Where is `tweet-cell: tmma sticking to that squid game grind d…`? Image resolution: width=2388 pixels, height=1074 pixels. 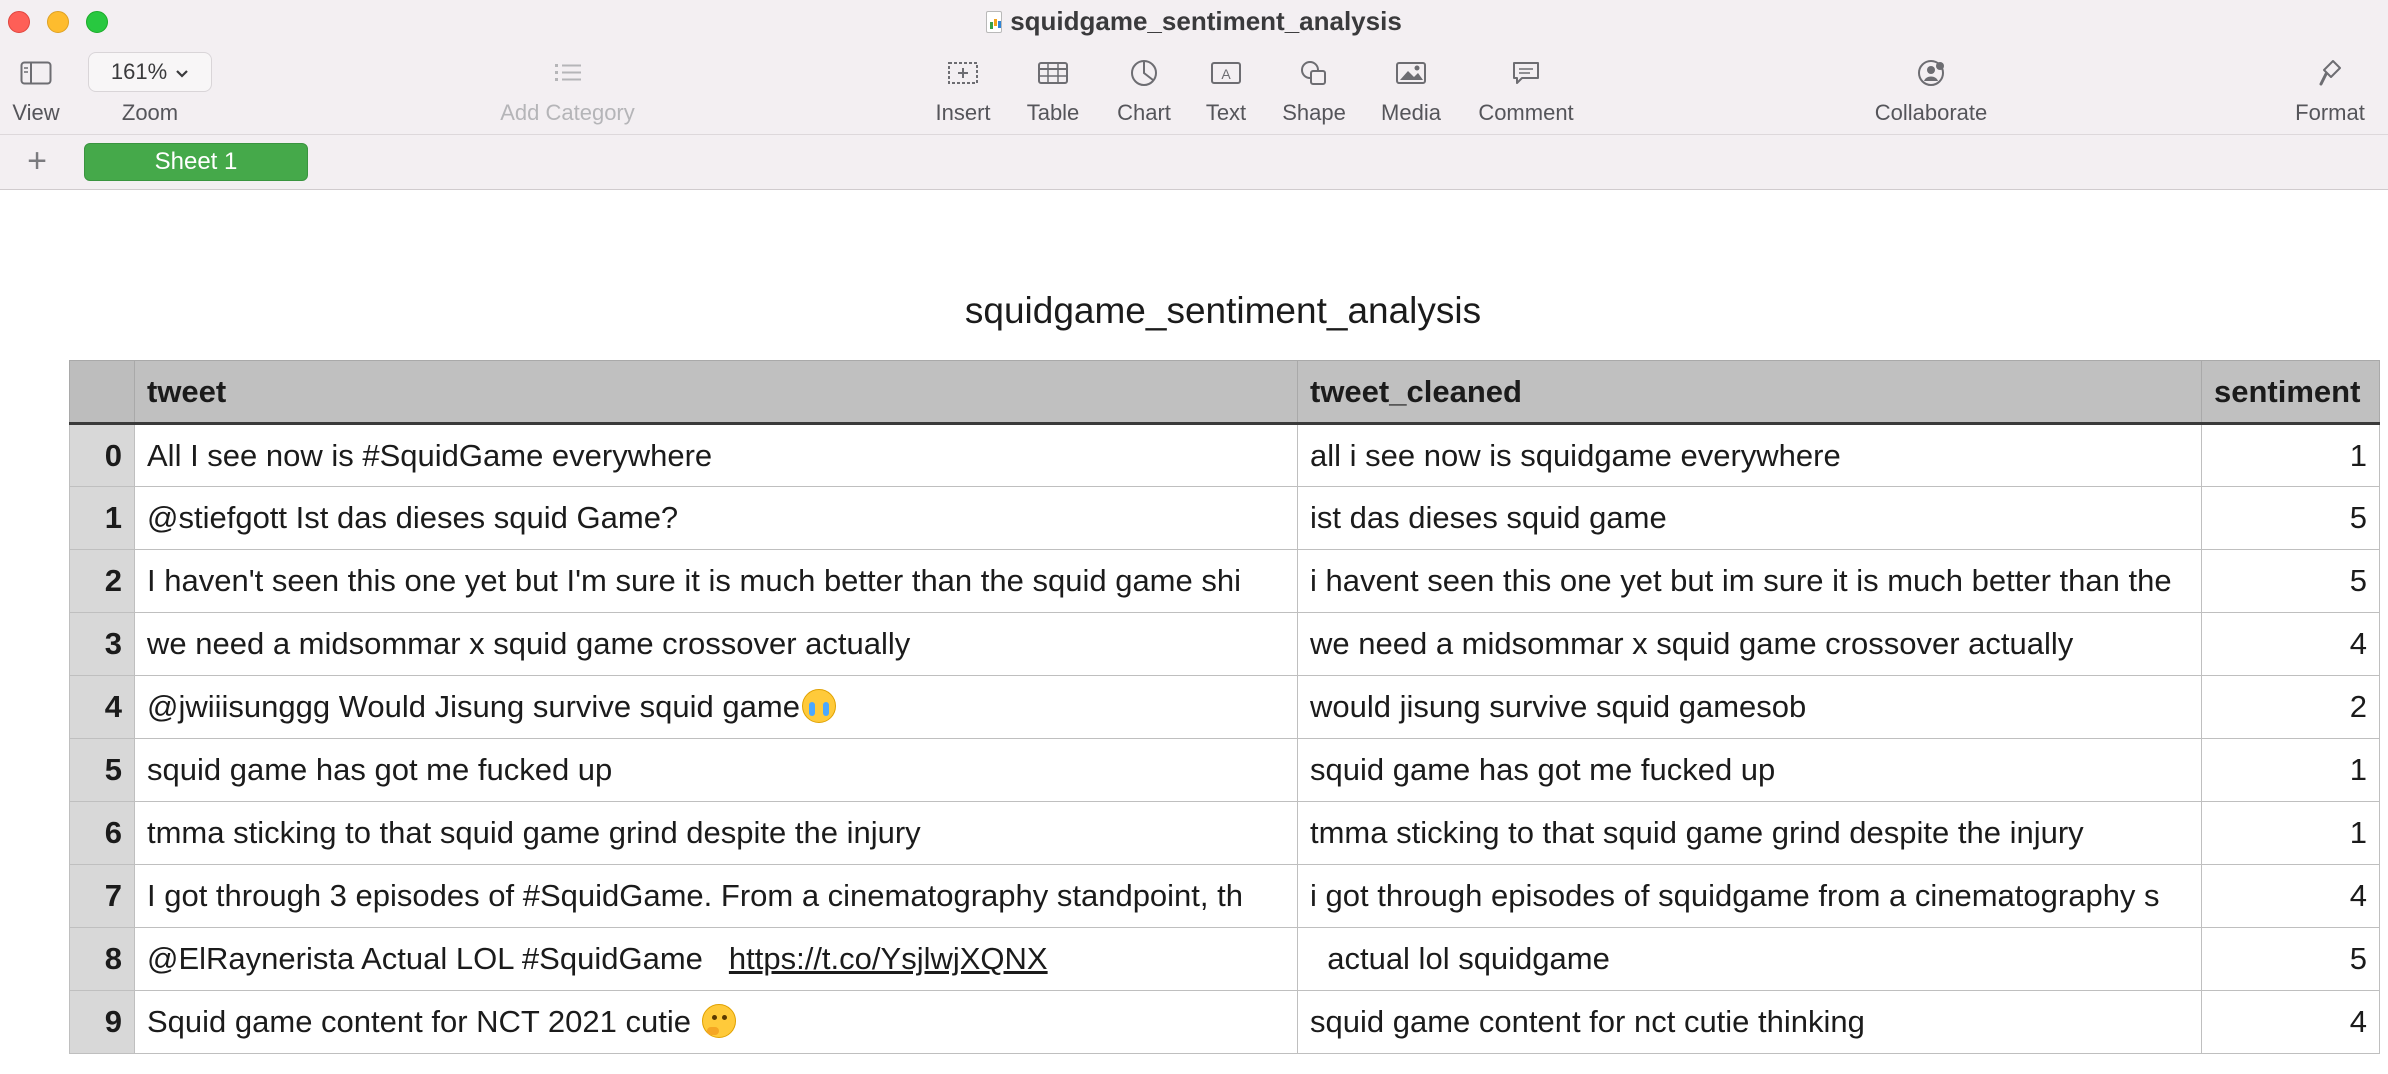 tweet-cell: tmma sticking to that squid game grind d… is located at coordinates (716, 833).